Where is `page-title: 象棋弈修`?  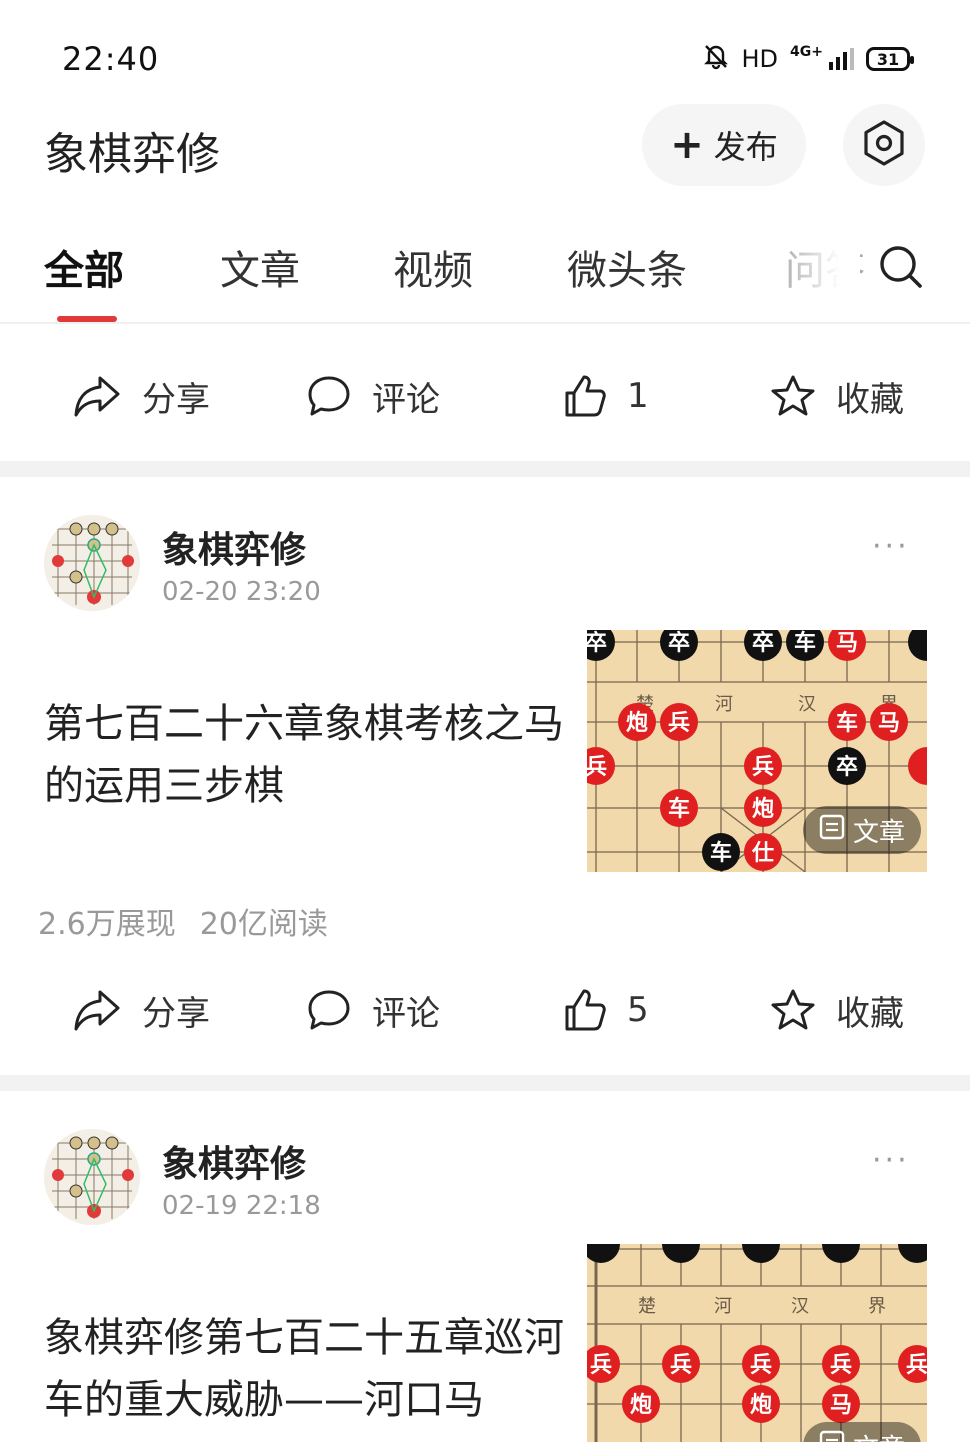 page-title: 象棋弈修 is located at coordinates (132, 154).